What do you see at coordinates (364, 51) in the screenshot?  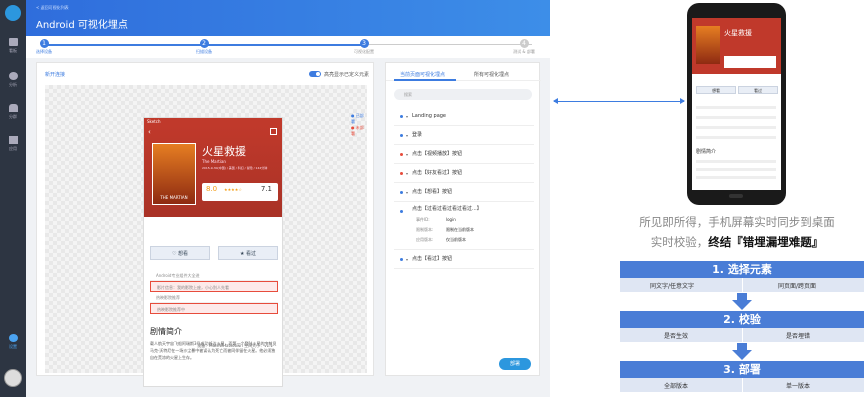 I see `step-label: 可视化配置` at bounding box center [364, 51].